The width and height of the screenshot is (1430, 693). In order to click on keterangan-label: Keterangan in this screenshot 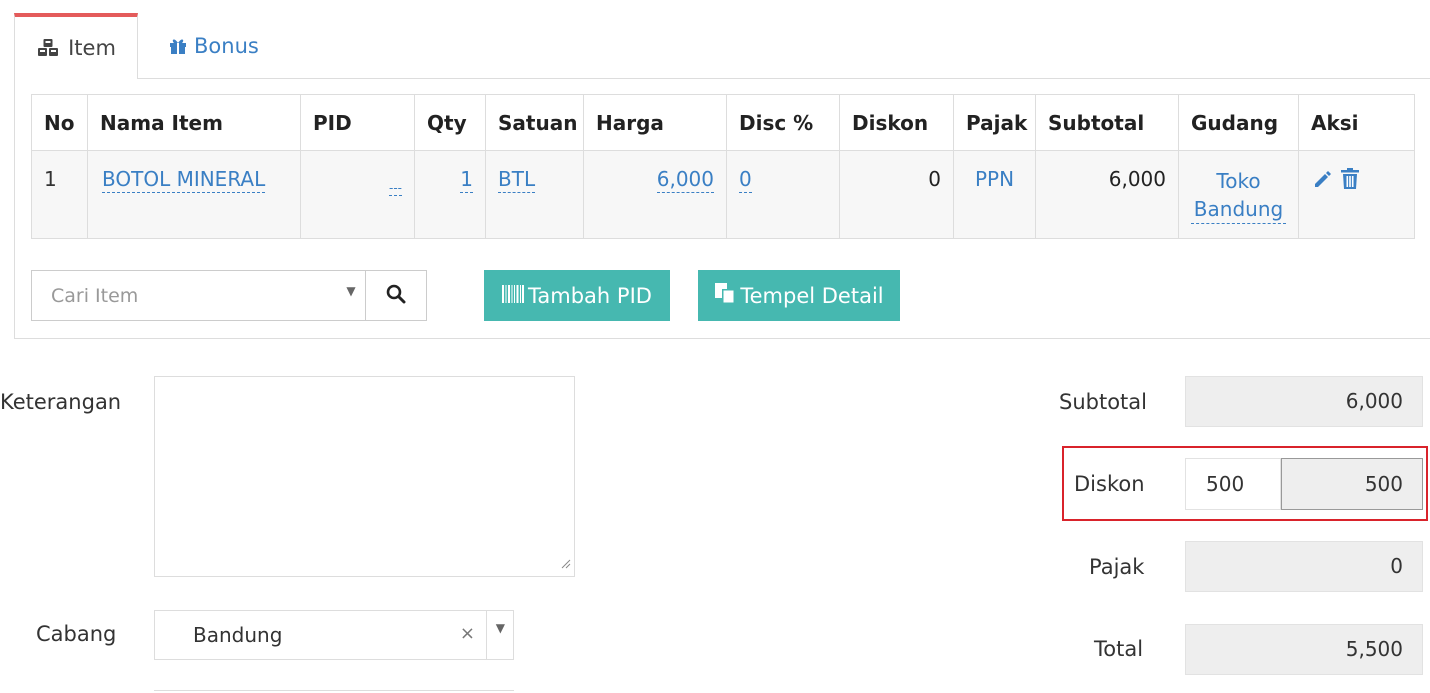, I will do `click(61, 402)`.